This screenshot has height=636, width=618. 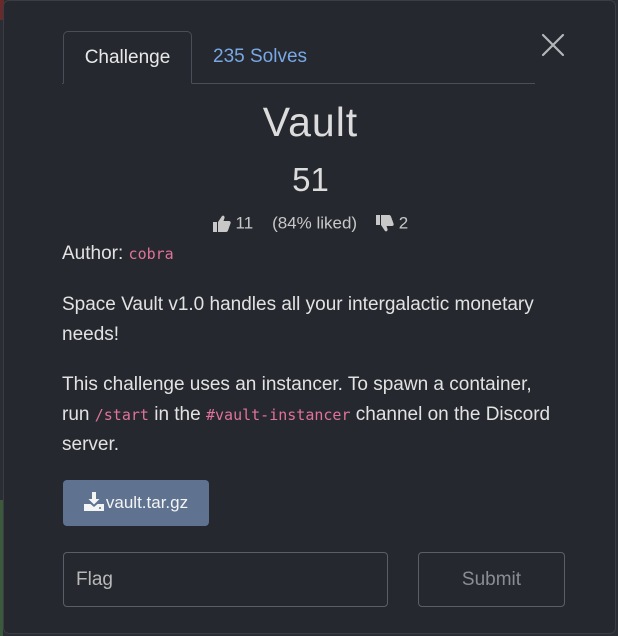 I want to click on author-line: Author: cobra, so click(x=118, y=254).